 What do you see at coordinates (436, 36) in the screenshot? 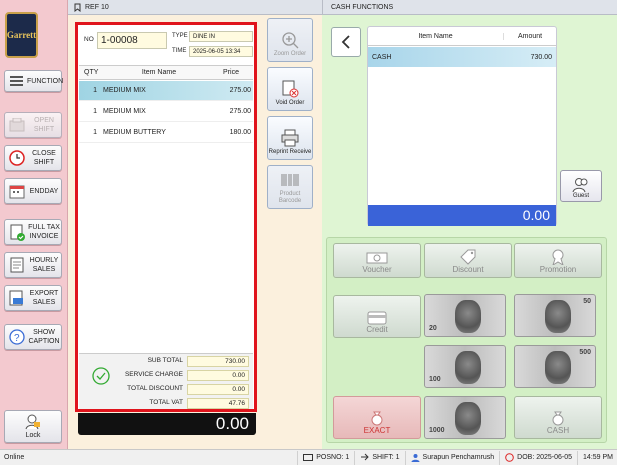
I see `payment-item-column-header: Item Name` at bounding box center [436, 36].